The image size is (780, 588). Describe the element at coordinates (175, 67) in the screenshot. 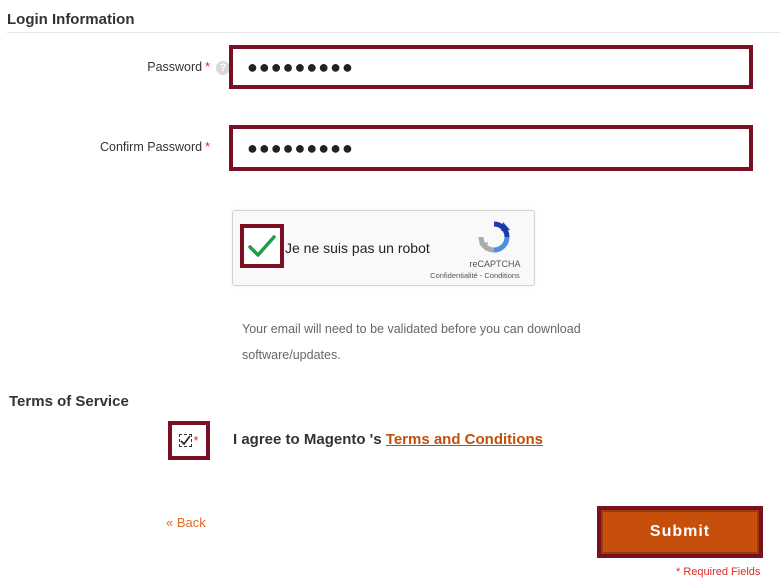

I see `password-label-text: Password` at that location.